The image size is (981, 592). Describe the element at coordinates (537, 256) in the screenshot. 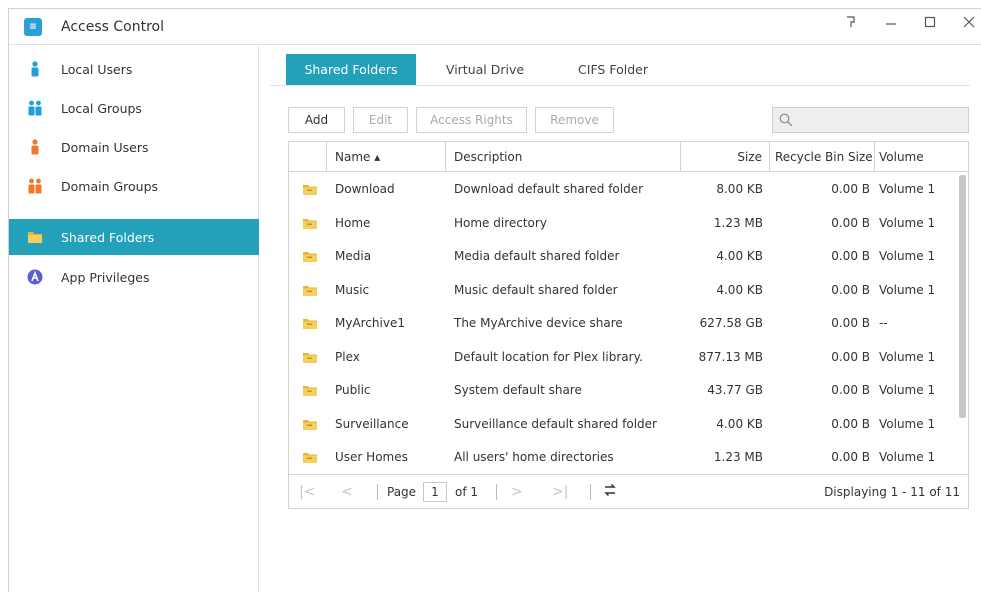

I see `cell-description: Media default shared folder` at that location.